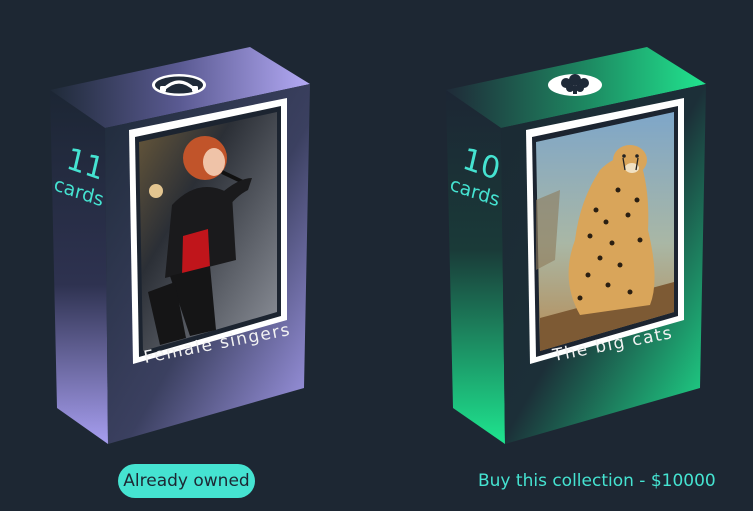 The image size is (753, 511). What do you see at coordinates (575, 85) in the screenshot?
I see `tree-icon` at bounding box center [575, 85].